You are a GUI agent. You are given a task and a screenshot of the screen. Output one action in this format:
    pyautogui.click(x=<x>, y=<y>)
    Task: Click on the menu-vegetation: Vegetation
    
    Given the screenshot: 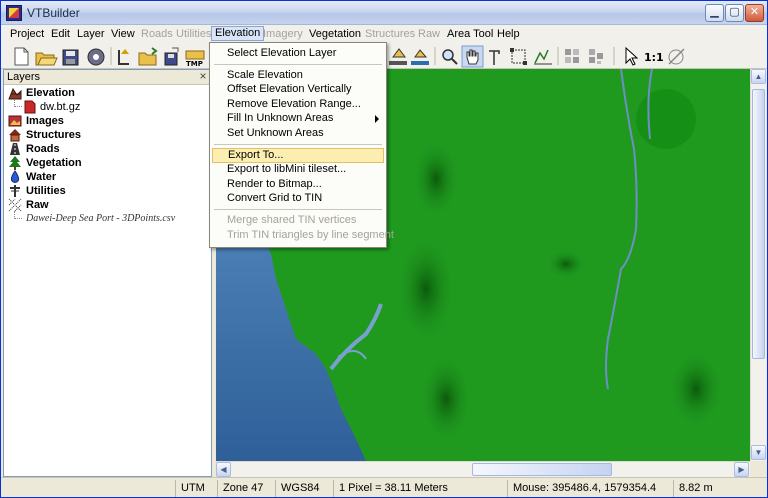 What is the action you would take?
    pyautogui.click(x=335, y=34)
    